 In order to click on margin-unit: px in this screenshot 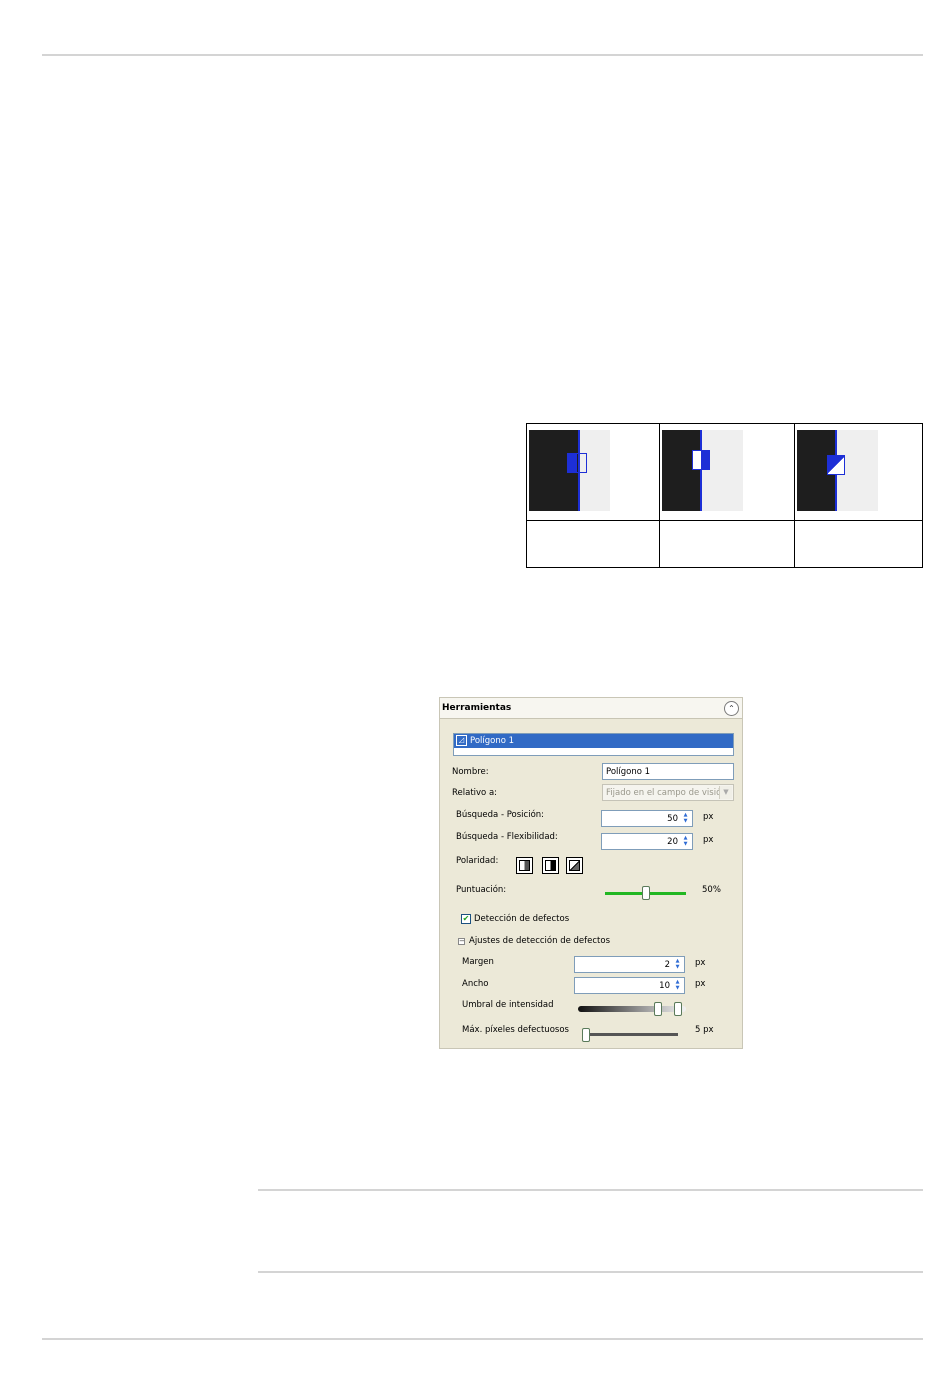, I will do `click(700, 963)`.